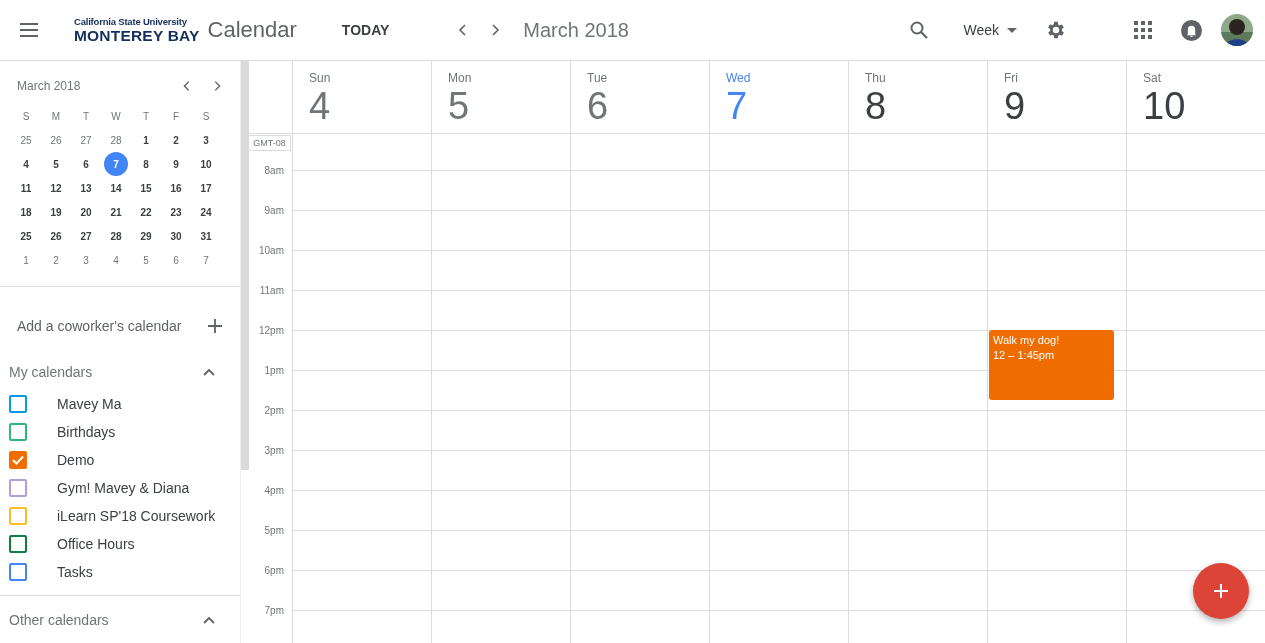  What do you see at coordinates (274, 410) in the screenshot?
I see `hour-label: 2pm` at bounding box center [274, 410].